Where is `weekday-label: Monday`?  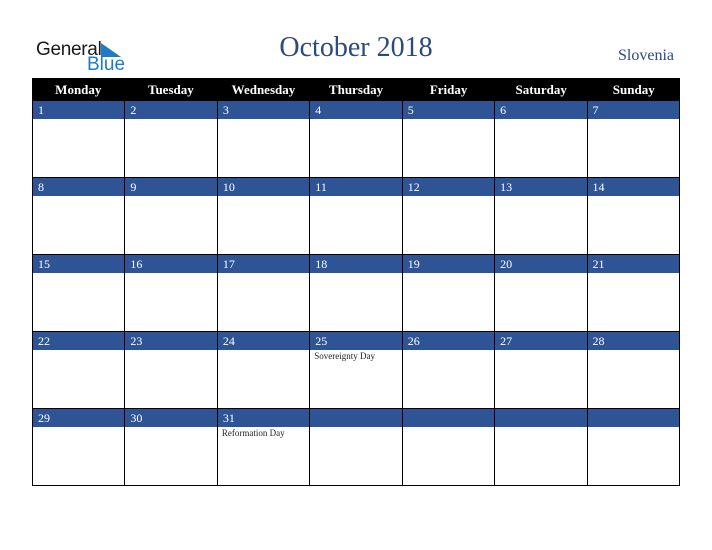
weekday-label: Monday is located at coordinates (78, 89).